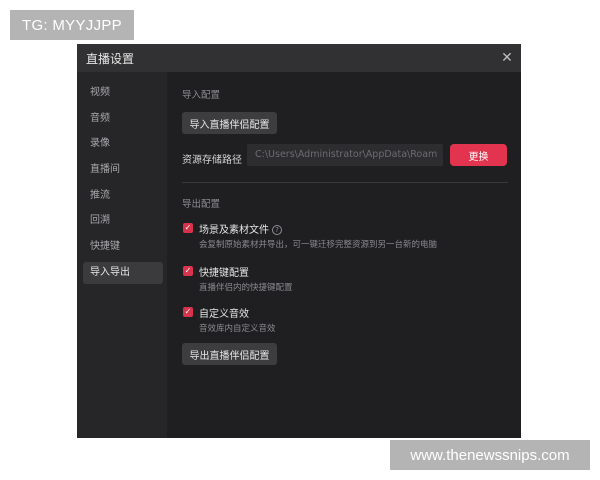 This screenshot has width=600, height=480. I want to click on import-section-label: 导入配置, so click(201, 95).